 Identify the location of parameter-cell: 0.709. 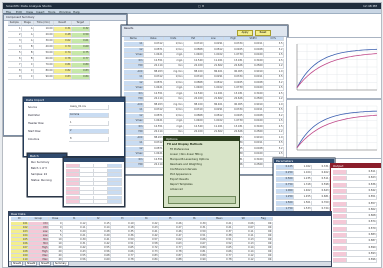
(321, 203).